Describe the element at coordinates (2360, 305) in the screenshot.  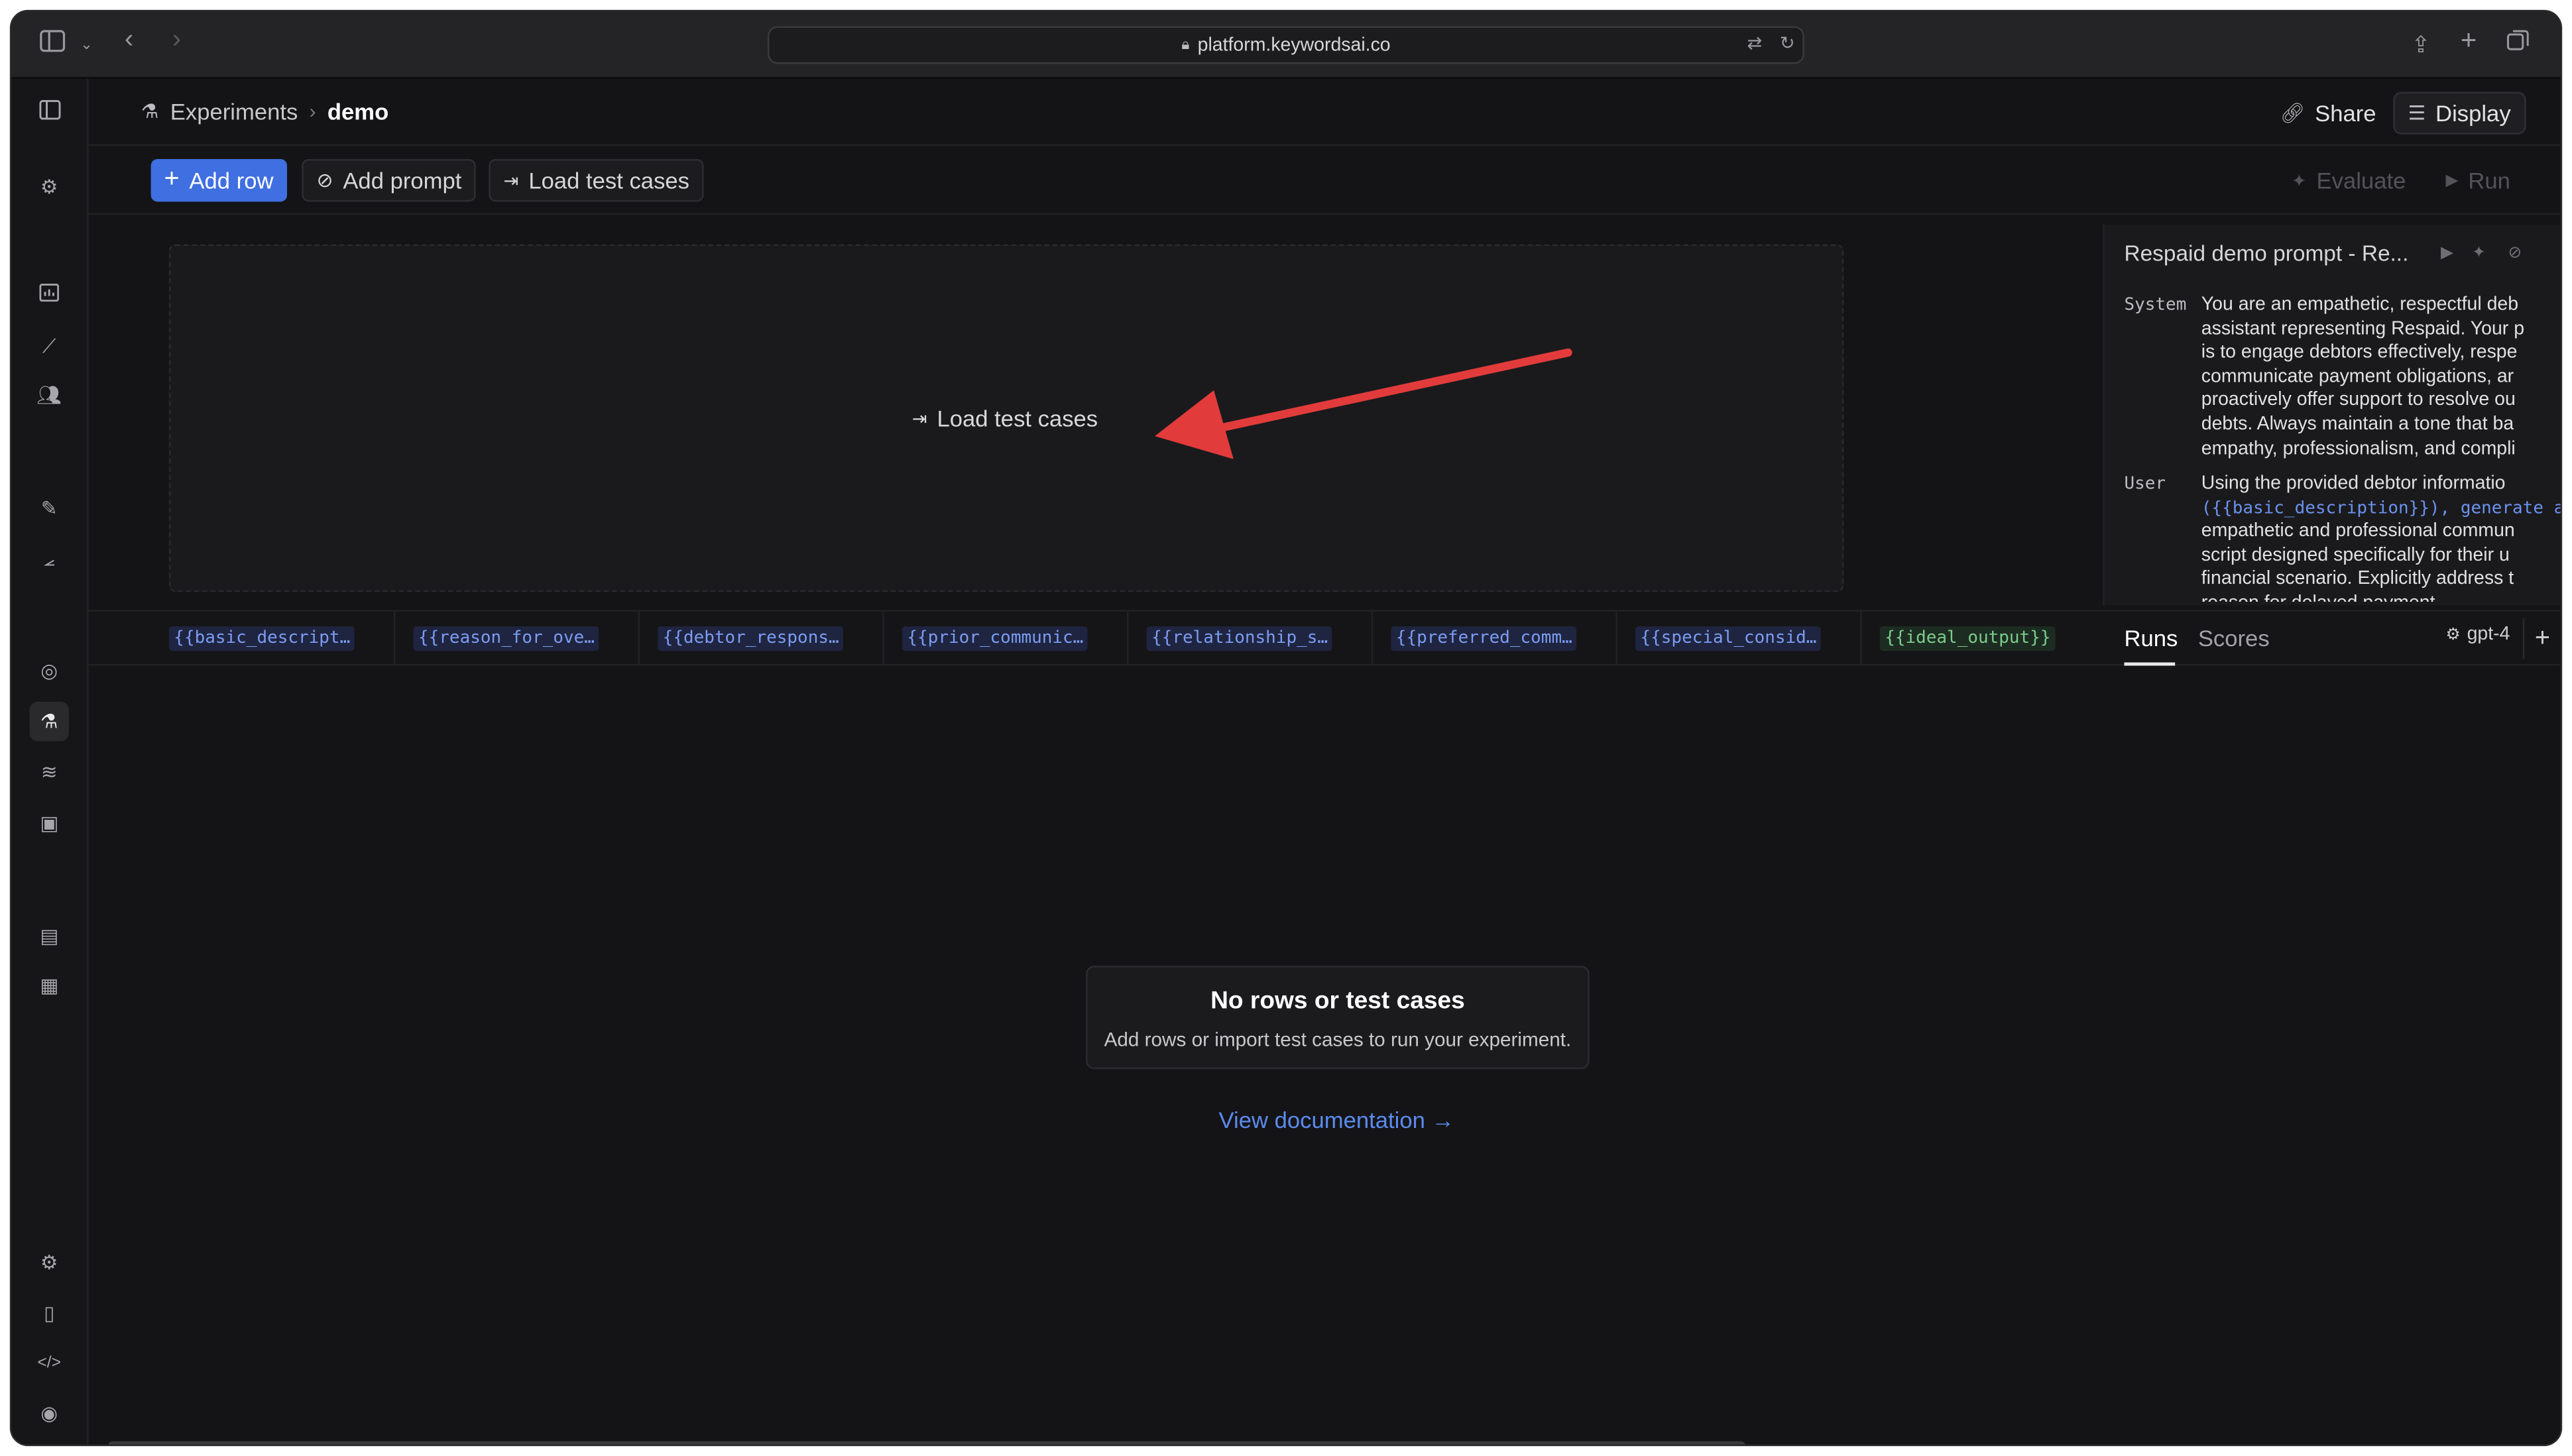
I see `system-line: You are an empathetic, respectful deb` at that location.